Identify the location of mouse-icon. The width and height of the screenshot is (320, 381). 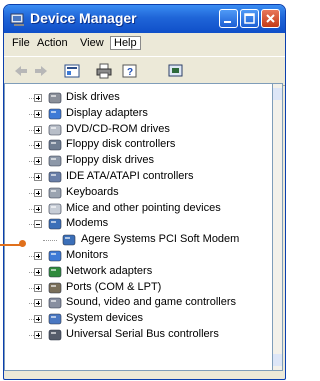
(55, 208).